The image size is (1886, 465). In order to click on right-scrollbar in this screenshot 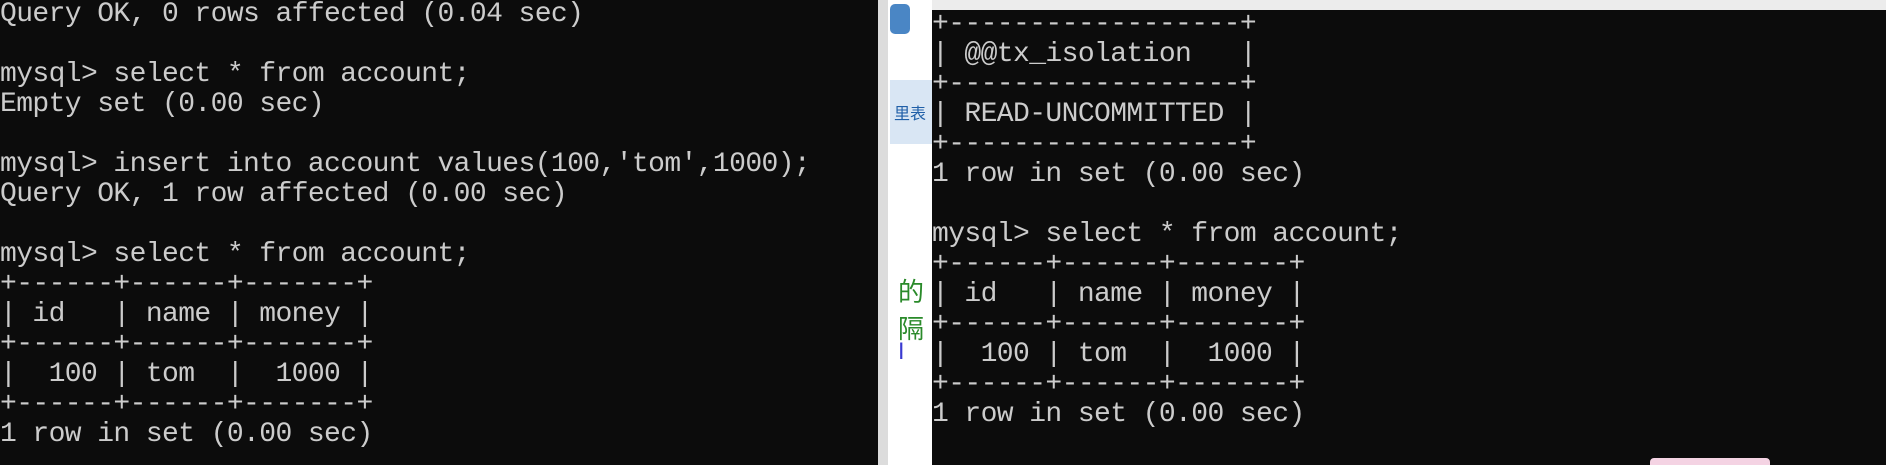, I will do `click(1875, 237)`.